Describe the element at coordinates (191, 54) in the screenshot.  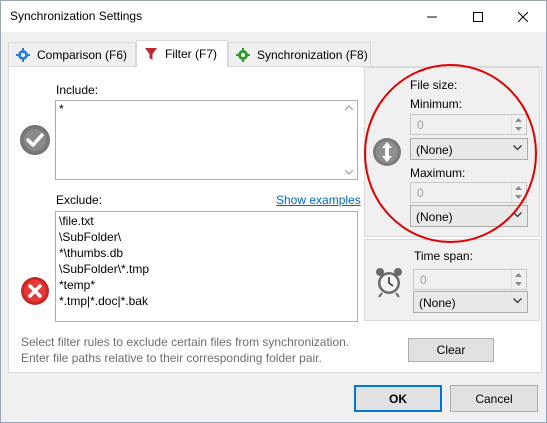
I see `tab-label: Filter (F7)` at that location.